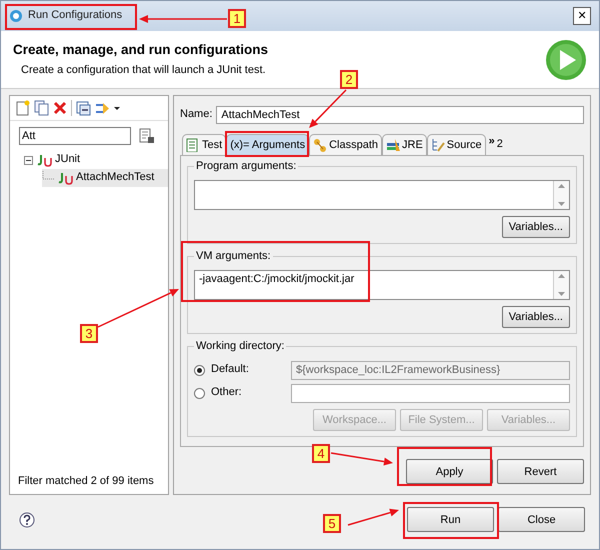 The width and height of the screenshot is (600, 550). Describe the element at coordinates (382, 285) in the screenshot. I see `vm-arguments-field: -javaagent:C:/jmockit/jmockit.jar` at that location.